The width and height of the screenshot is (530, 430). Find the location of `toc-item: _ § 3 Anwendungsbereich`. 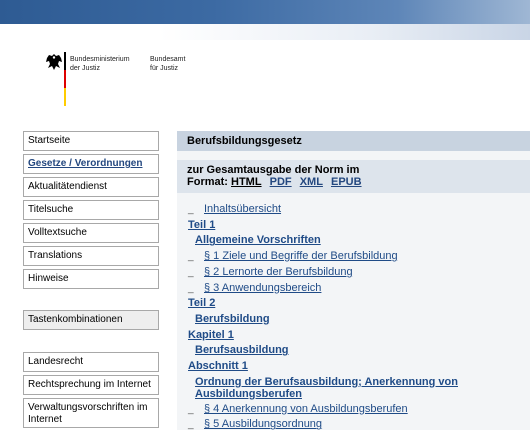

toc-item: _ § 3 Anwendungsbereich is located at coordinates (359, 289).